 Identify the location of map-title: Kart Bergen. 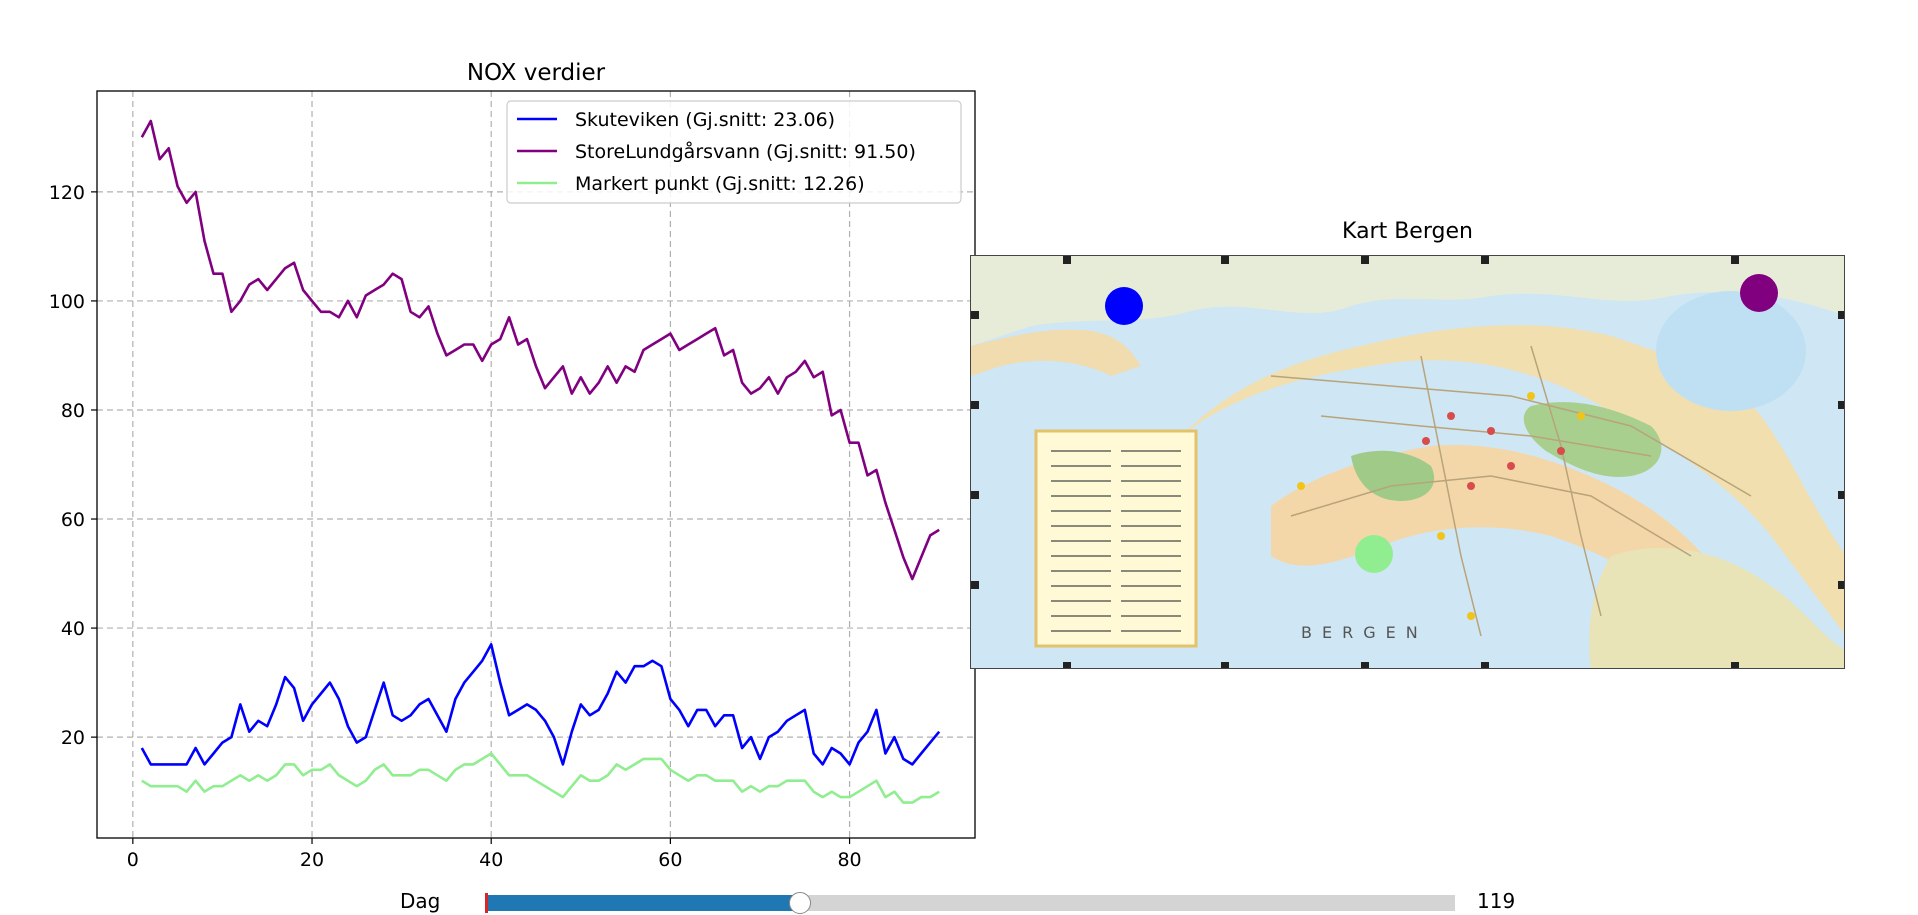
(1407, 231).